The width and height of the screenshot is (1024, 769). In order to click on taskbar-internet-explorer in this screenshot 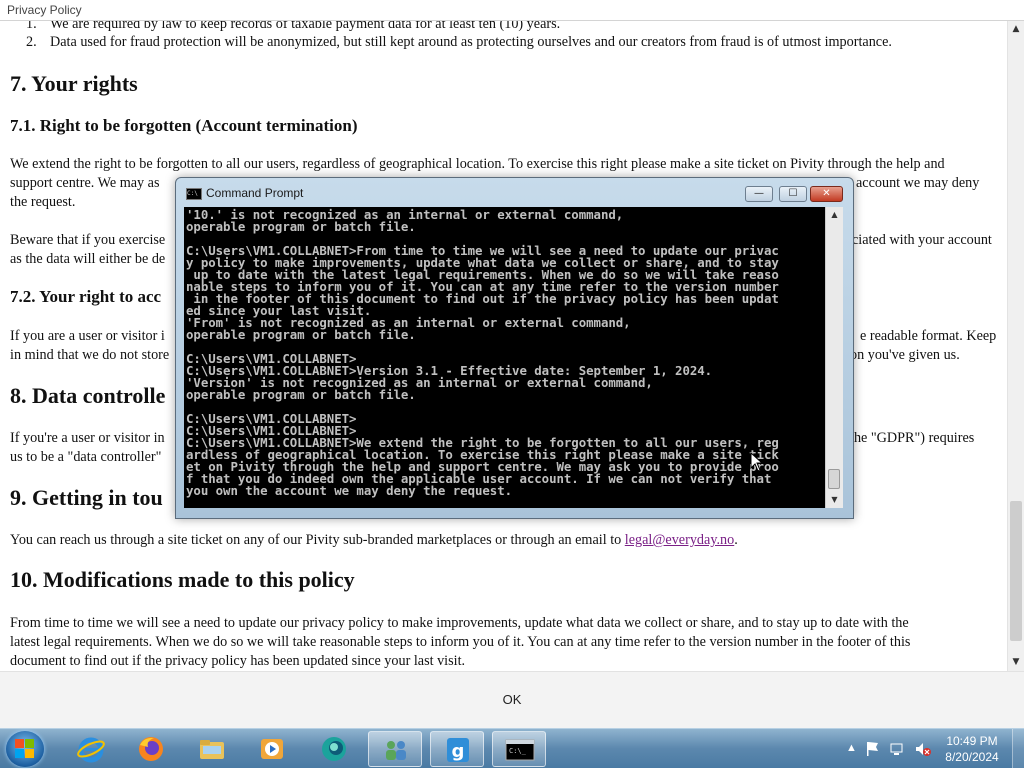, I will do `click(91, 749)`.